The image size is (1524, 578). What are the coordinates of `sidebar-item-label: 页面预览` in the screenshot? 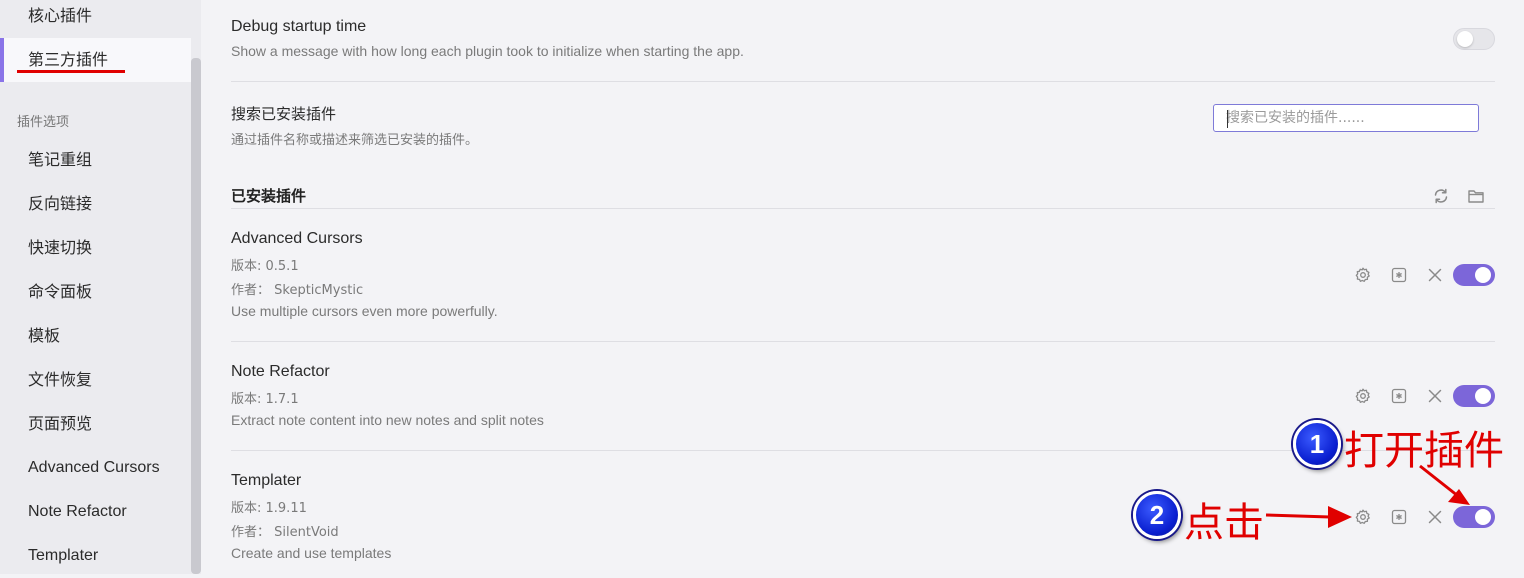 It's located at (60, 423).